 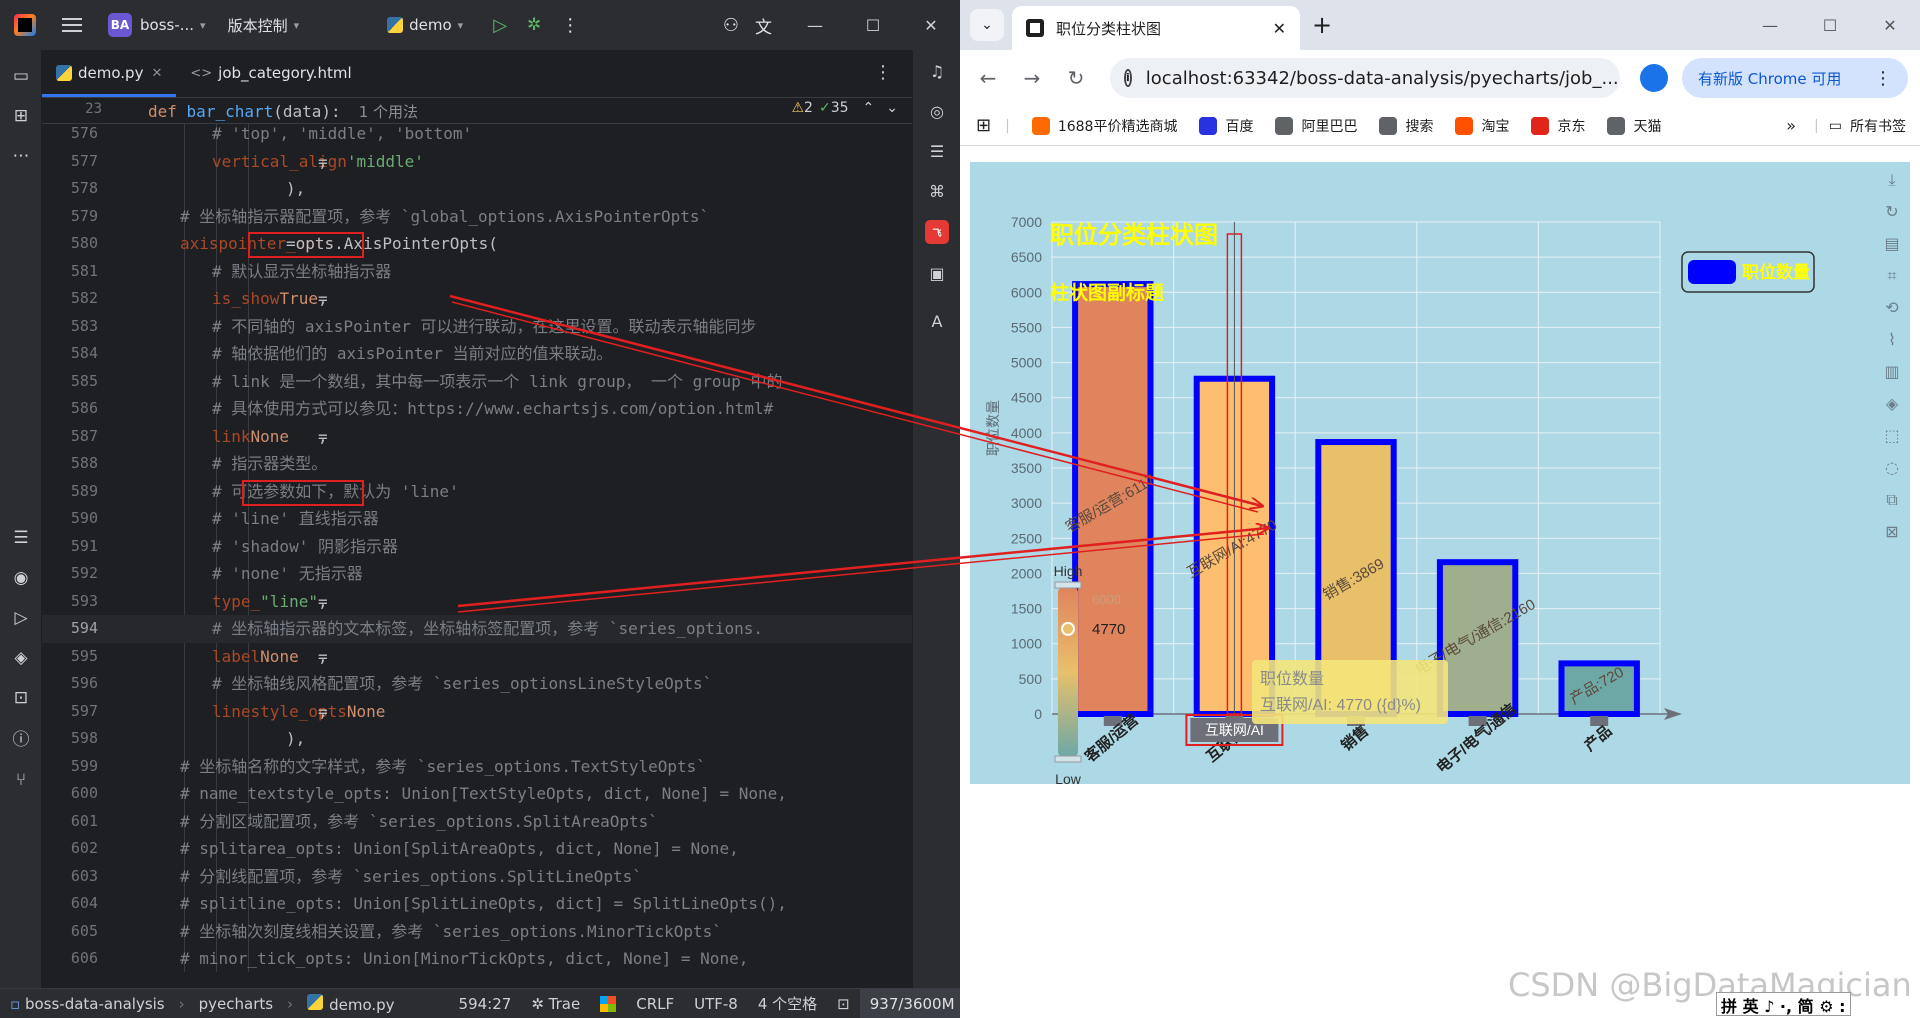 What do you see at coordinates (109, 73) in the screenshot?
I see `tab-demo-py: demo.py ✕` at bounding box center [109, 73].